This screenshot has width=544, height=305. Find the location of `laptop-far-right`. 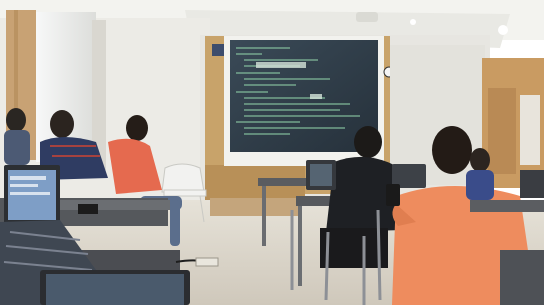

laptop-far-right is located at coordinates (532, 184).